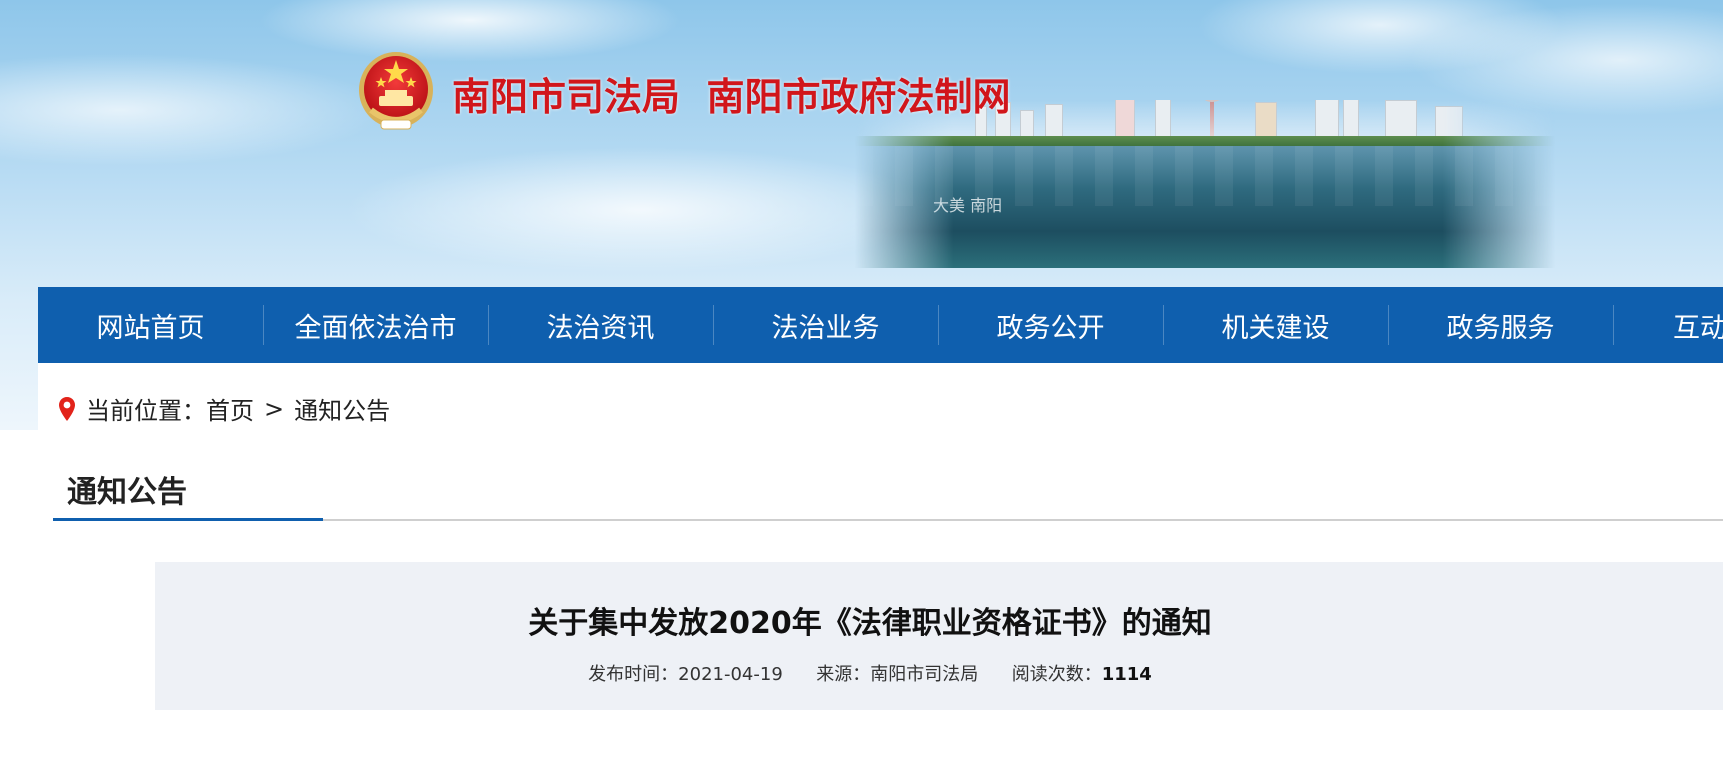 The width and height of the screenshot is (1723, 760). Describe the element at coordinates (188, 519) in the screenshot. I see `section-underline` at that location.